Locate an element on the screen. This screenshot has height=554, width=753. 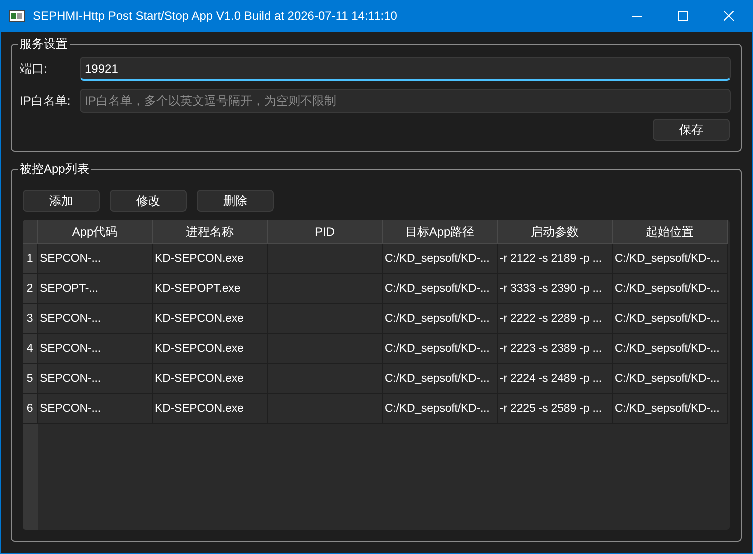
row-header: 3 is located at coordinates (30, 319).